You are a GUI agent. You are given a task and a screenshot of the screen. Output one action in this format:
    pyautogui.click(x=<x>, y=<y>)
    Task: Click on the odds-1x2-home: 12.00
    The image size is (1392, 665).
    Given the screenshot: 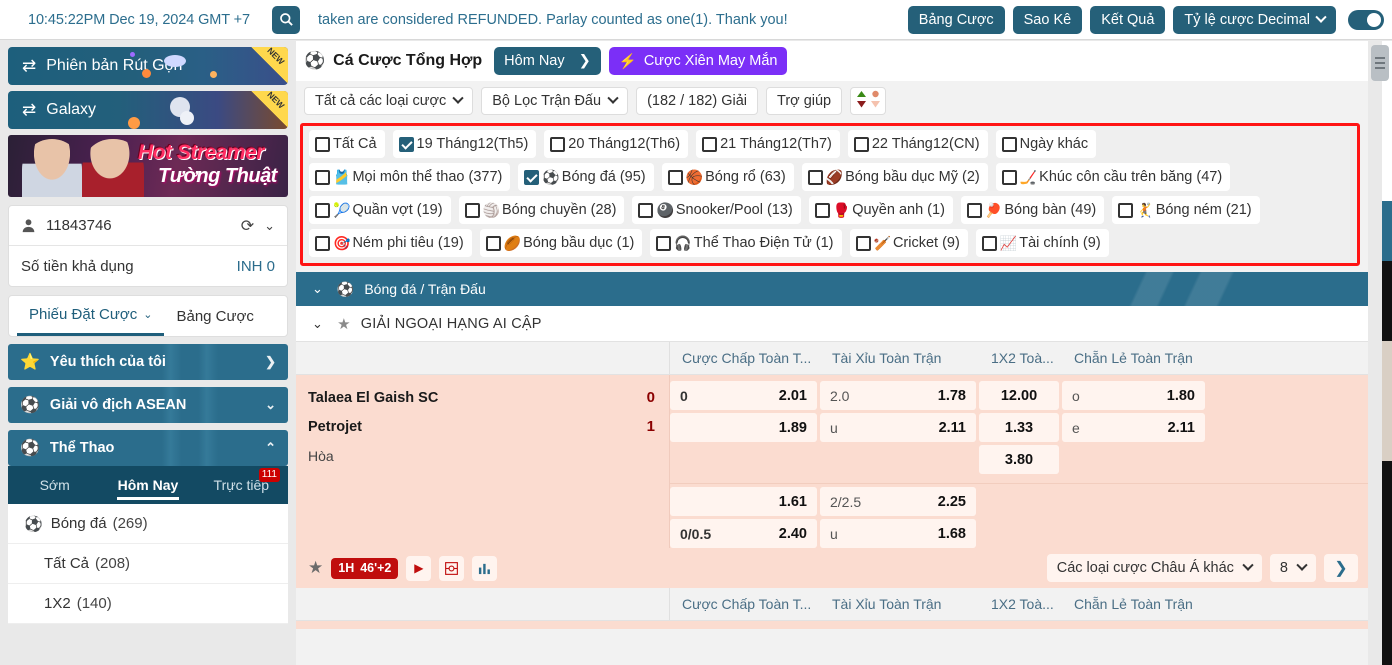 What is the action you would take?
    pyautogui.click(x=1019, y=395)
    